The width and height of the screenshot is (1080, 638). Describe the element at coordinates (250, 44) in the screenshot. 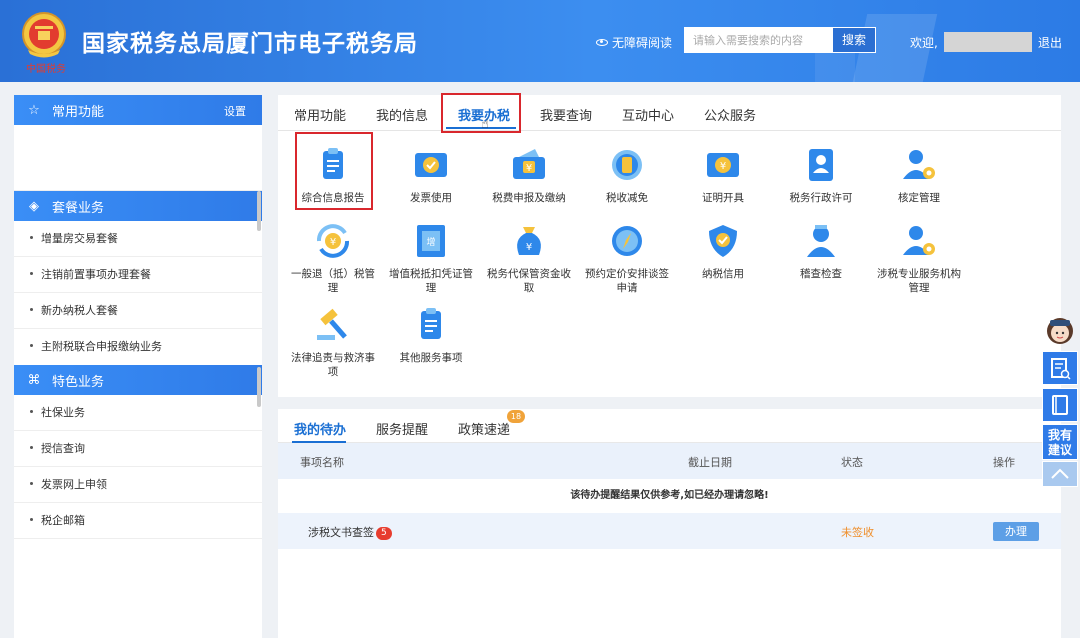

I see `site-title: 国家税务总局厦门市电子税务局` at that location.